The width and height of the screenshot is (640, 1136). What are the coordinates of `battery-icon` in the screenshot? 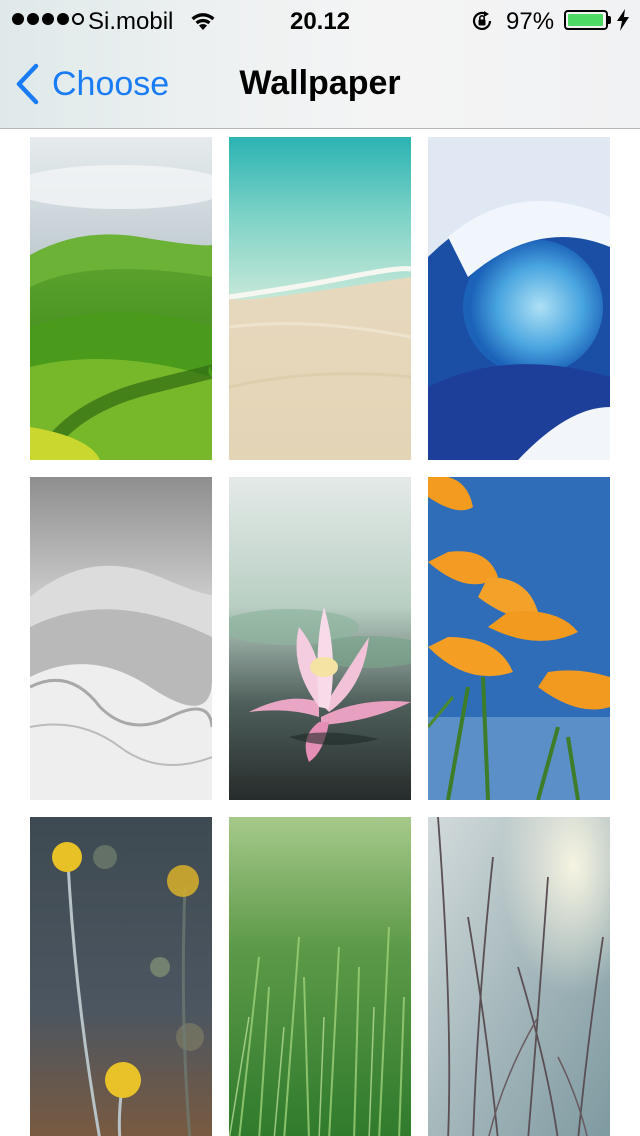 It's located at (586, 20).